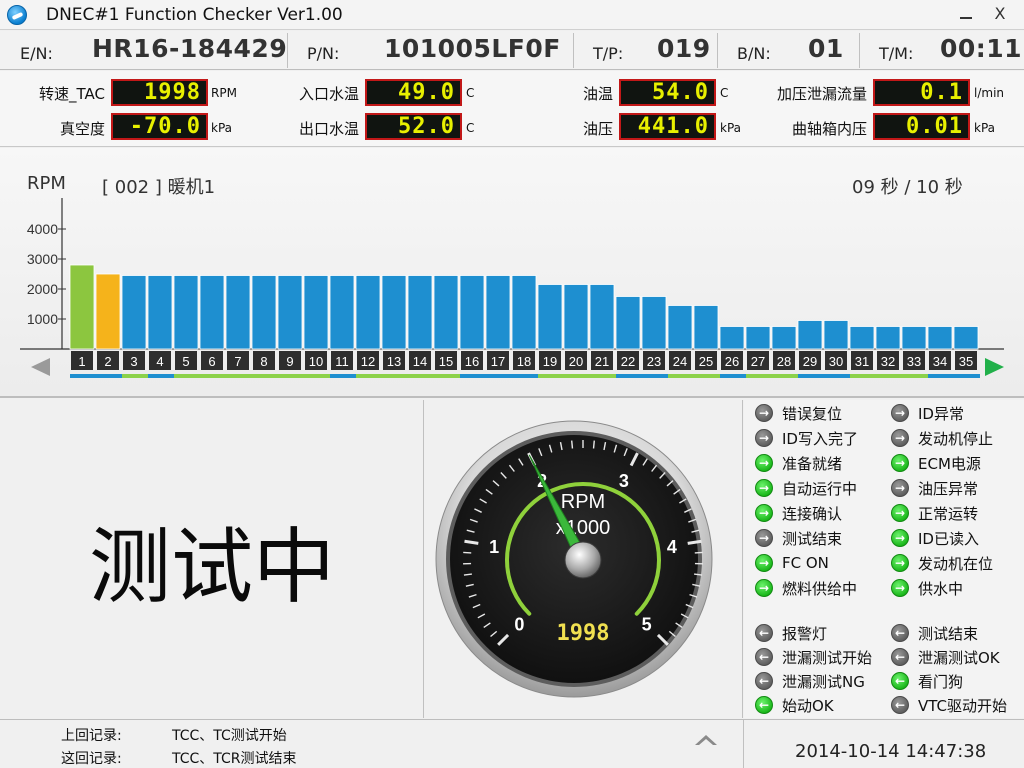 The image size is (1024, 768). Describe the element at coordinates (724, 93) in the screenshot. I see `reading-unit-oil-temp: C` at that location.